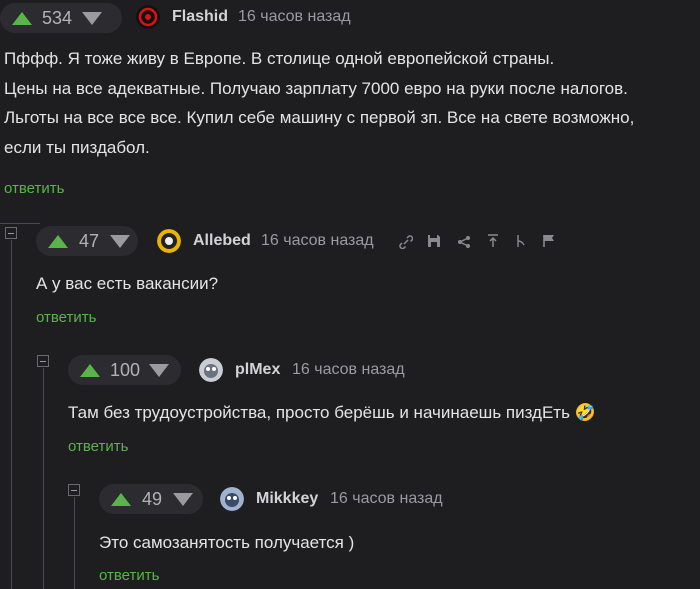 The height and width of the screenshot is (589, 700). Describe the element at coordinates (406, 242) in the screenshot. I see `link-icon` at that location.